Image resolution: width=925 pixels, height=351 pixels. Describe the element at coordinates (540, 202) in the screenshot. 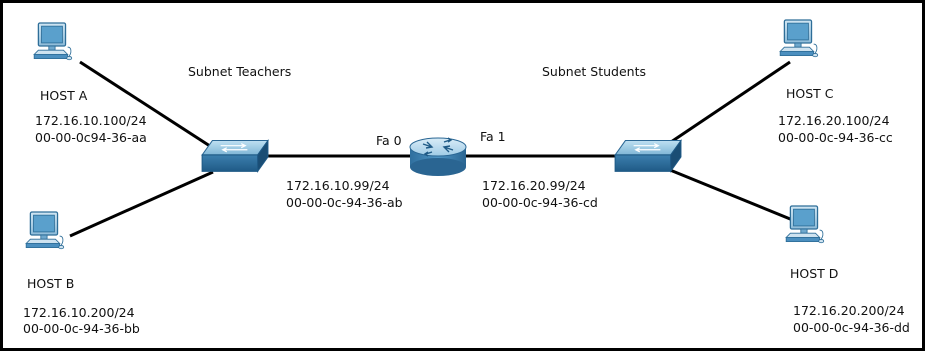

I see `router-fa1-mac: 00-00-0c-94-36-cd` at that location.